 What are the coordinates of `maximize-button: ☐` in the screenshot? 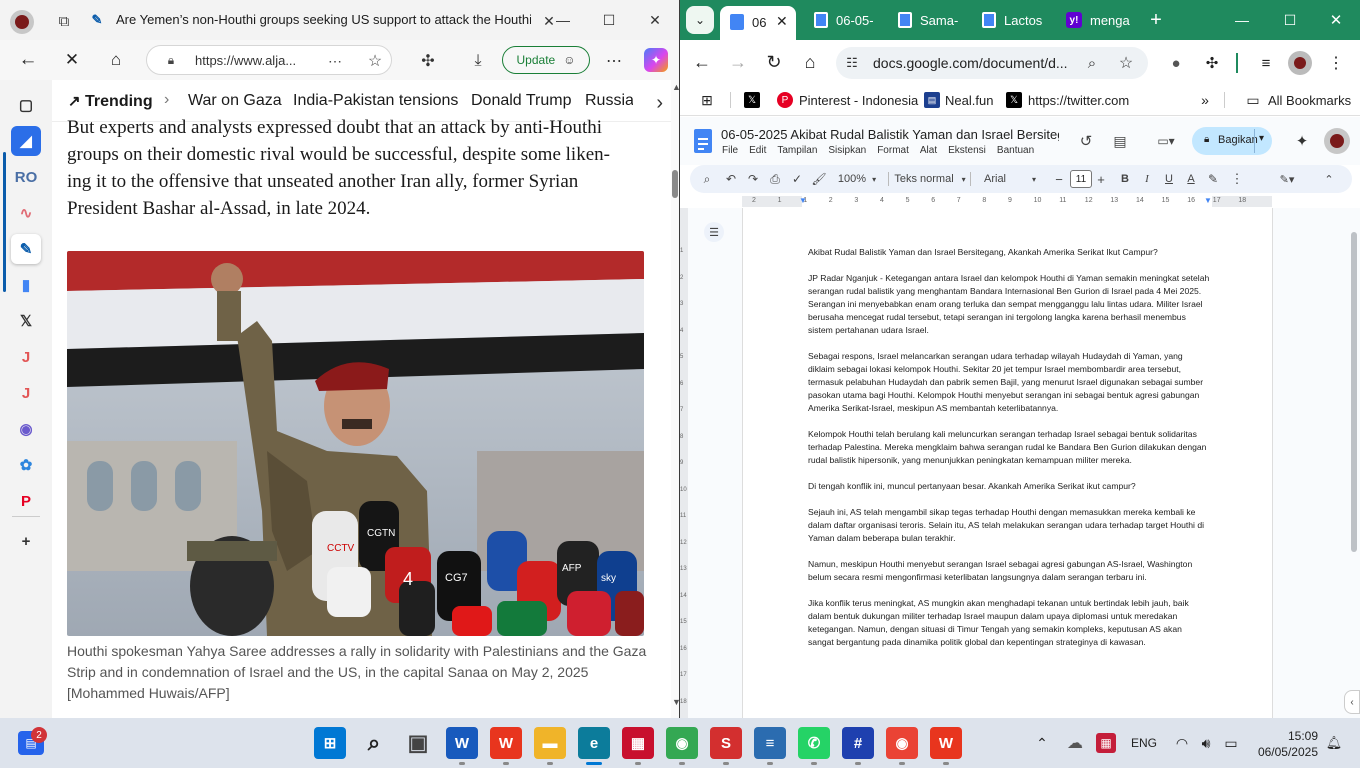 It's located at (609, 20).